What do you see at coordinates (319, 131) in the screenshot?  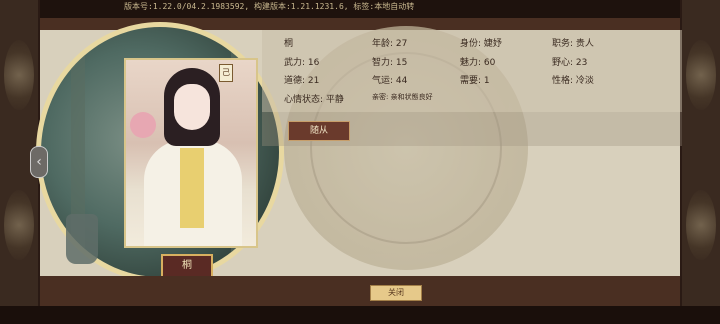 I see `follow-button: 随从` at bounding box center [319, 131].